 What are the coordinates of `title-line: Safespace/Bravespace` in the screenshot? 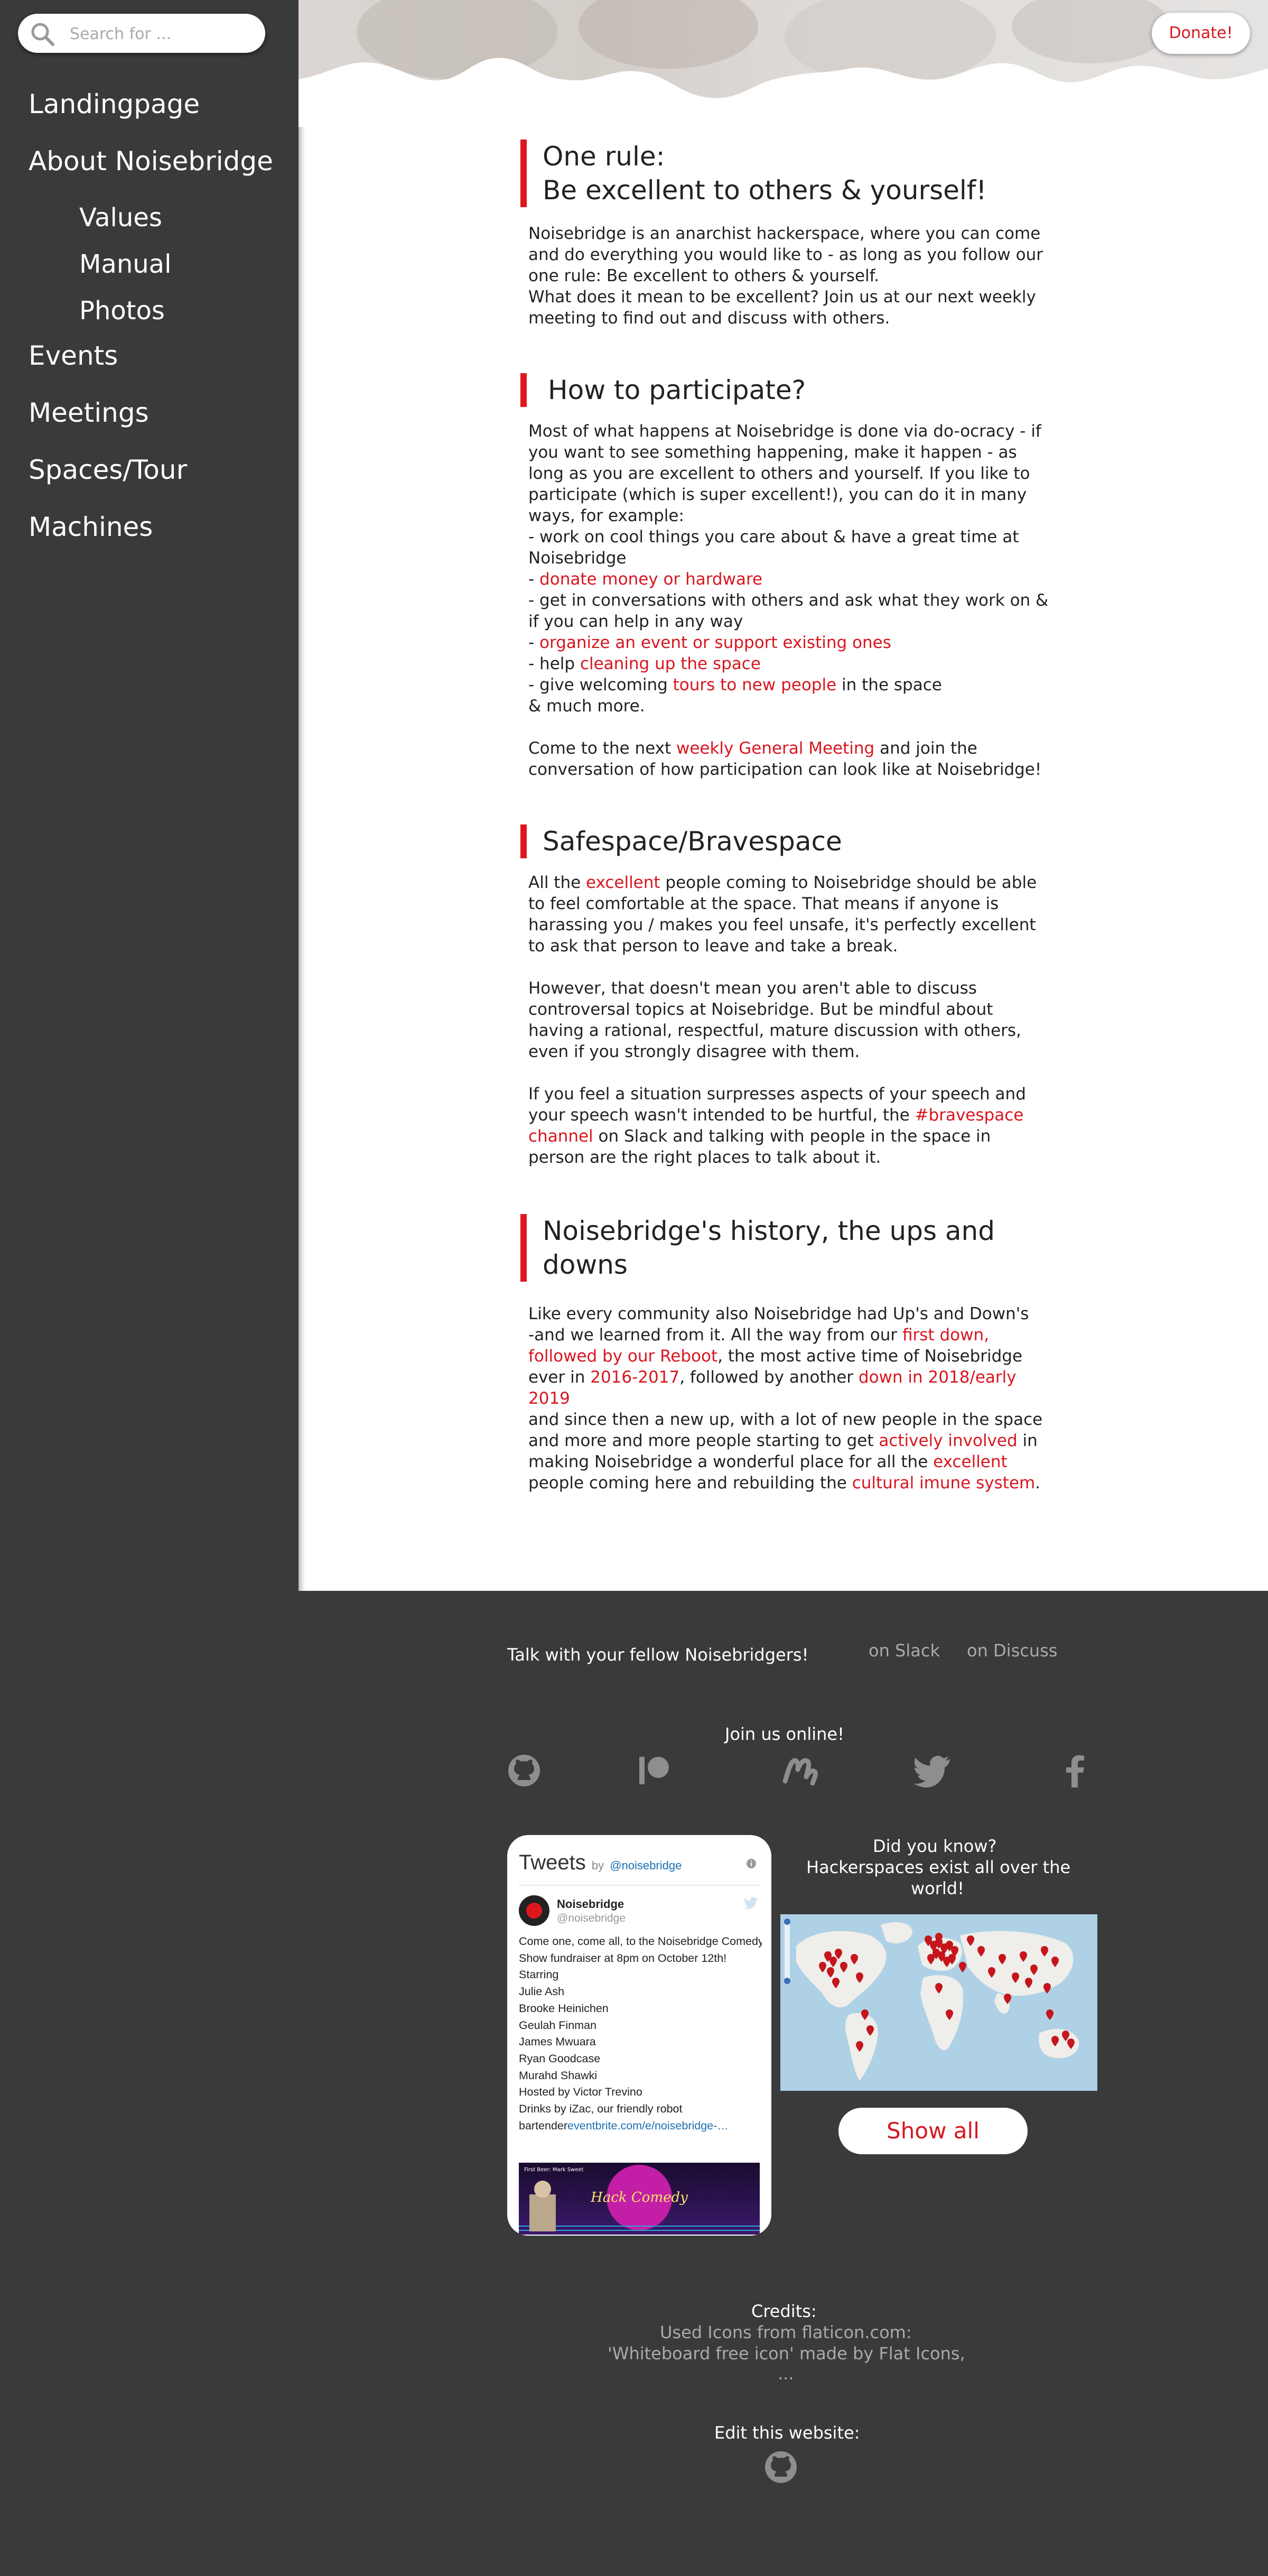 It's located at (692, 841).